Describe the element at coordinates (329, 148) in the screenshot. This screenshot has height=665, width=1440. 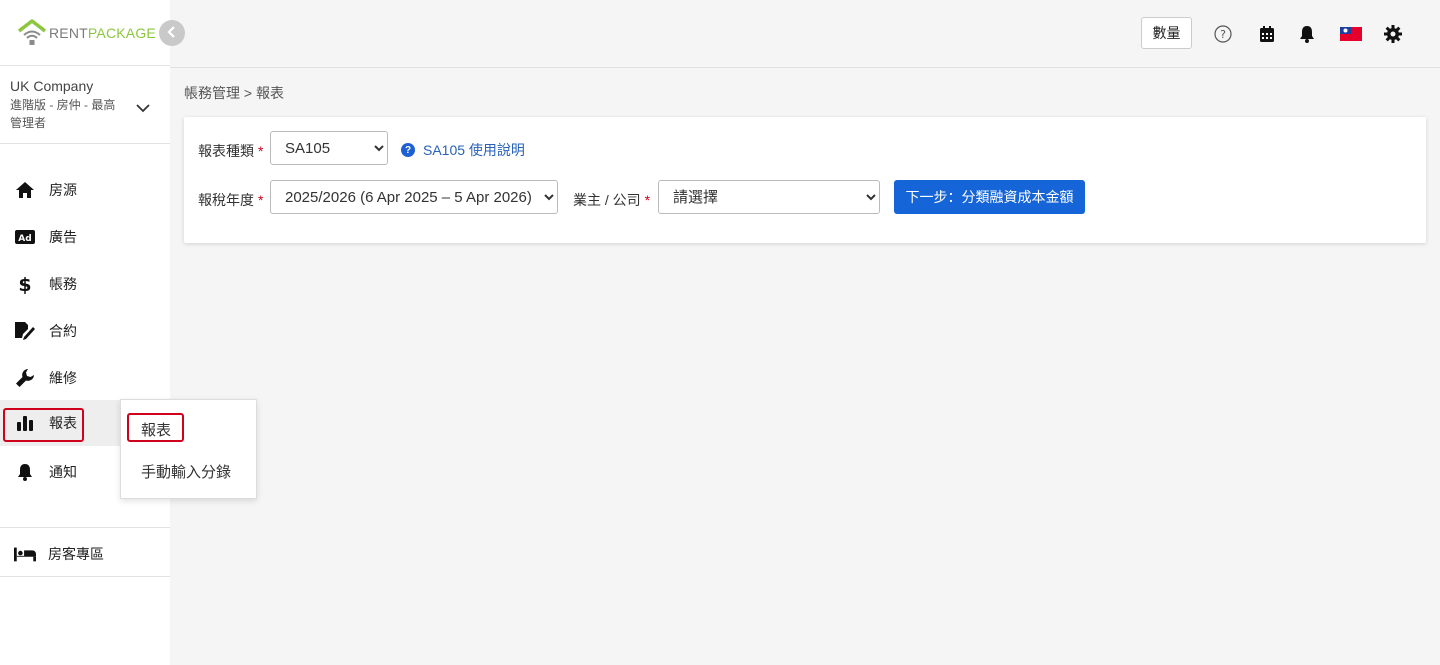
I see `report-type-select: SA105` at that location.